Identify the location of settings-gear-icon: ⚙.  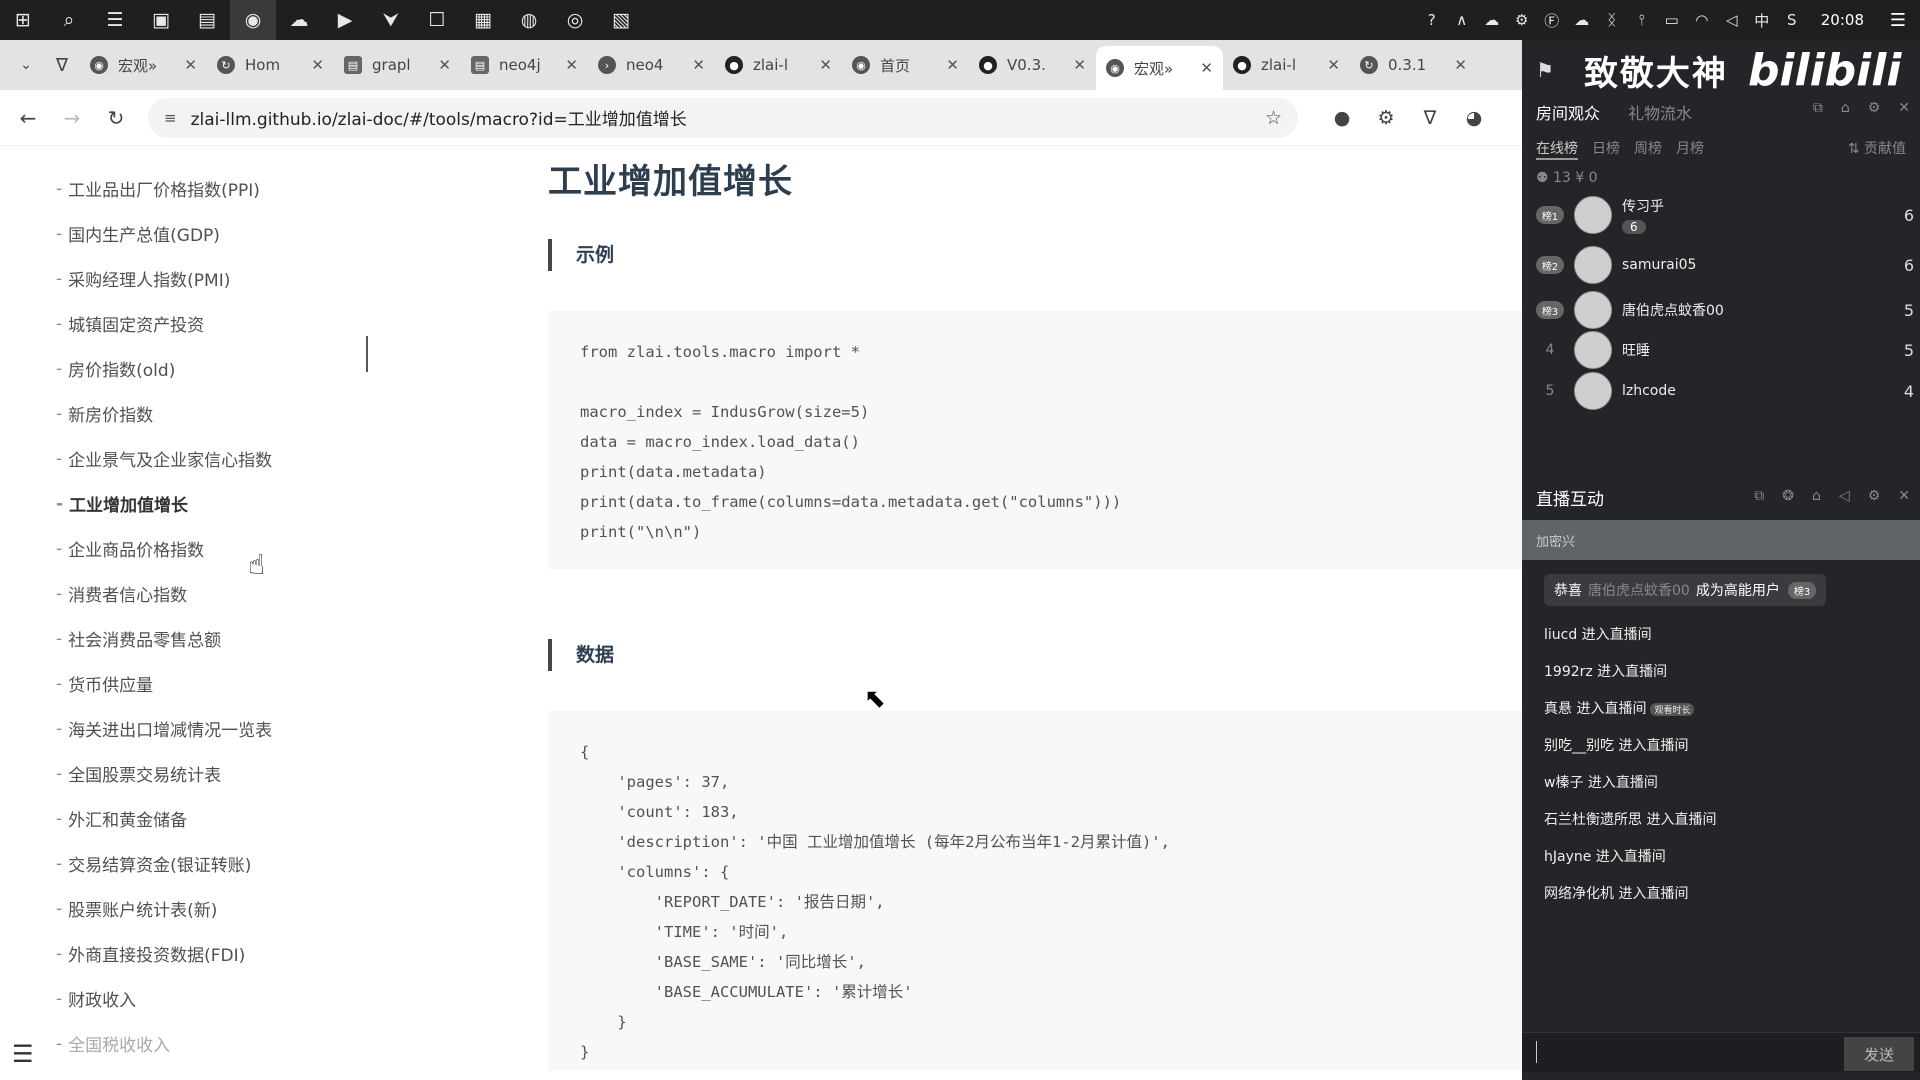
(1386, 118).